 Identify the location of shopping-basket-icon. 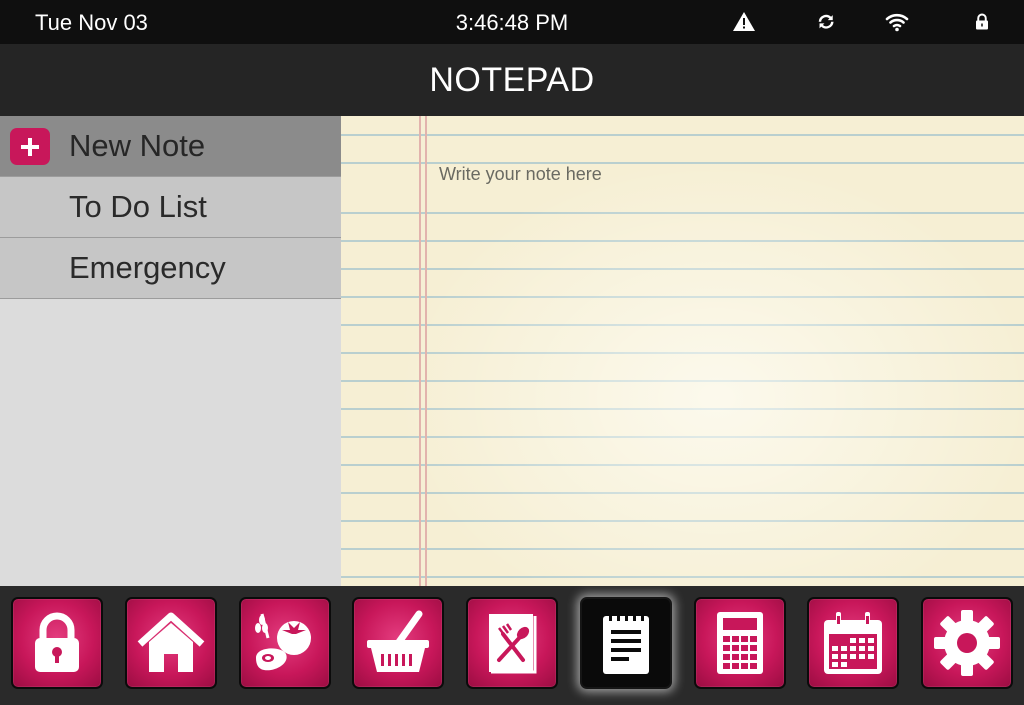
(398, 641).